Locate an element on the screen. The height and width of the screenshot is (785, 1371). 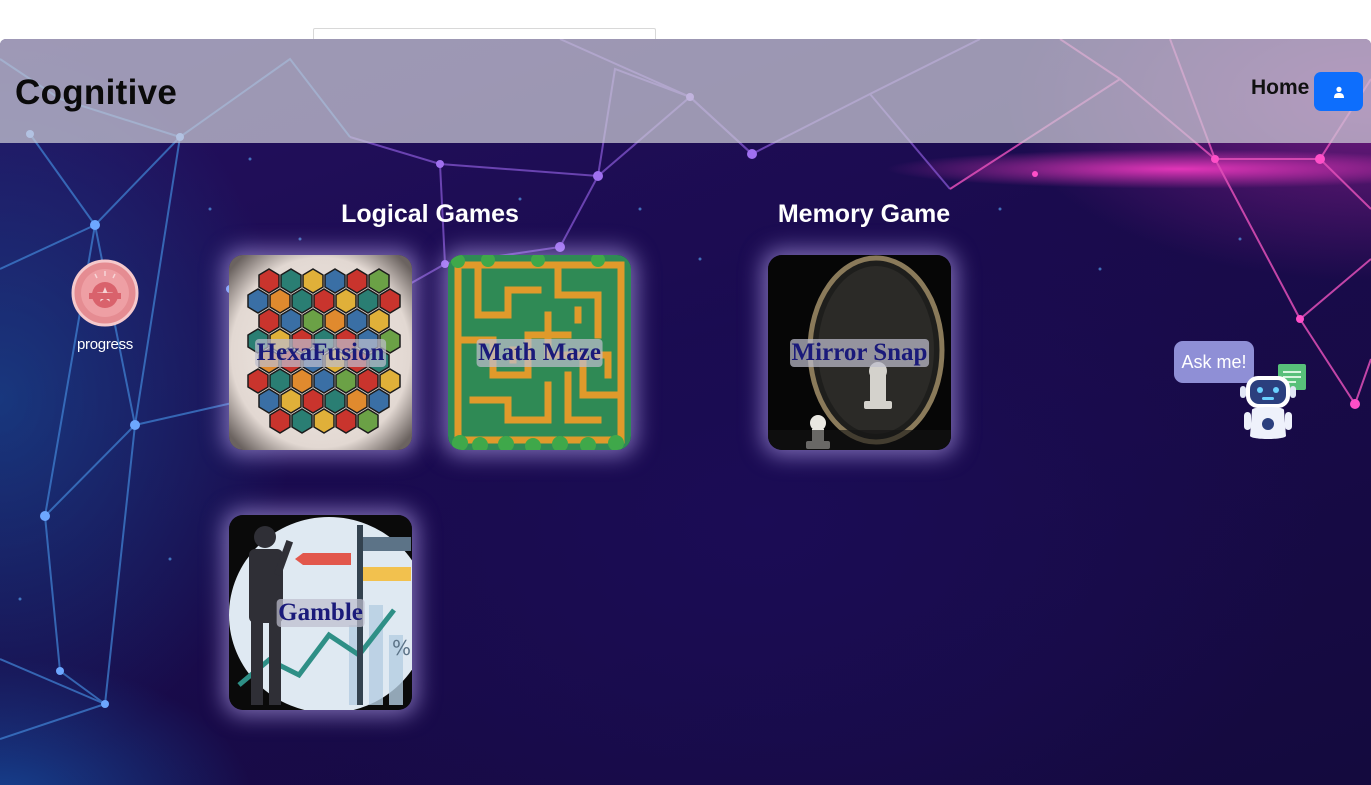
user-icon is located at coordinates (1338, 92).